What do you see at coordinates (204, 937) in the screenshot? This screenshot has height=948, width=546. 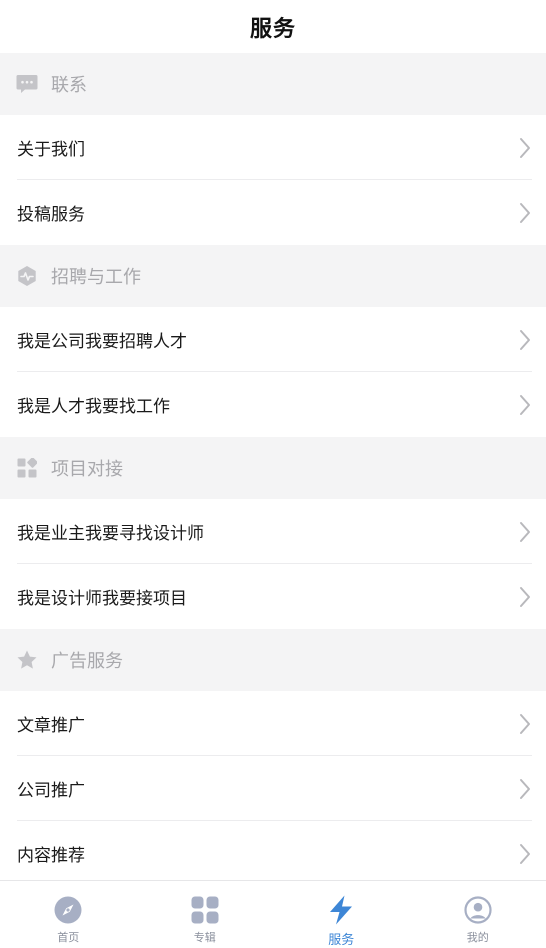 I see `tab-label: 专辑` at bounding box center [204, 937].